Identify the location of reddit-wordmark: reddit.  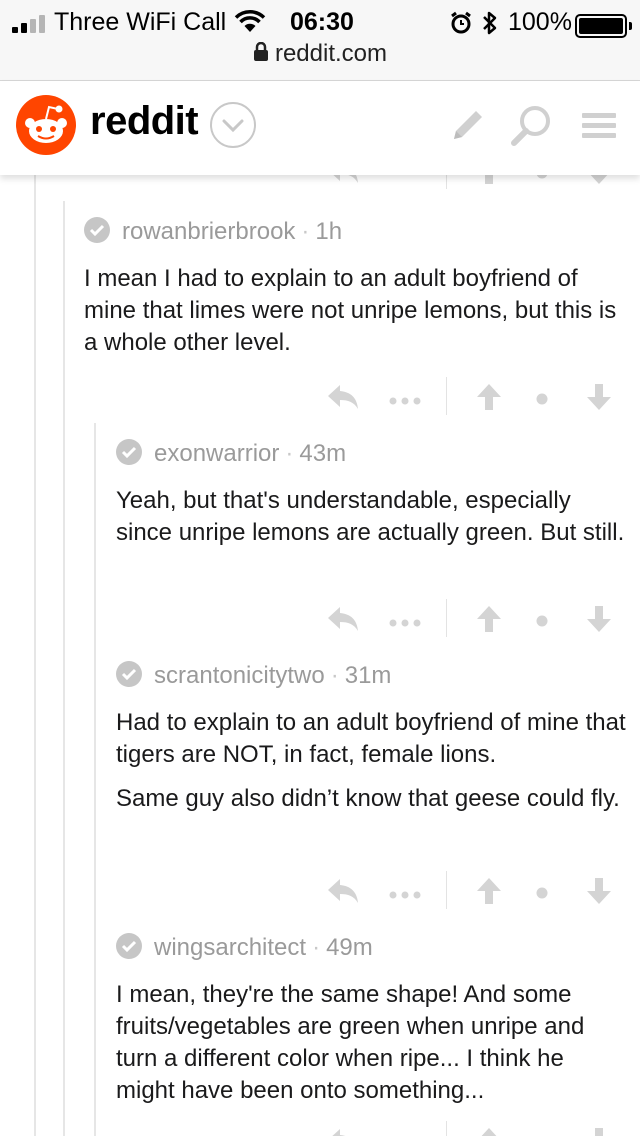
(144, 121).